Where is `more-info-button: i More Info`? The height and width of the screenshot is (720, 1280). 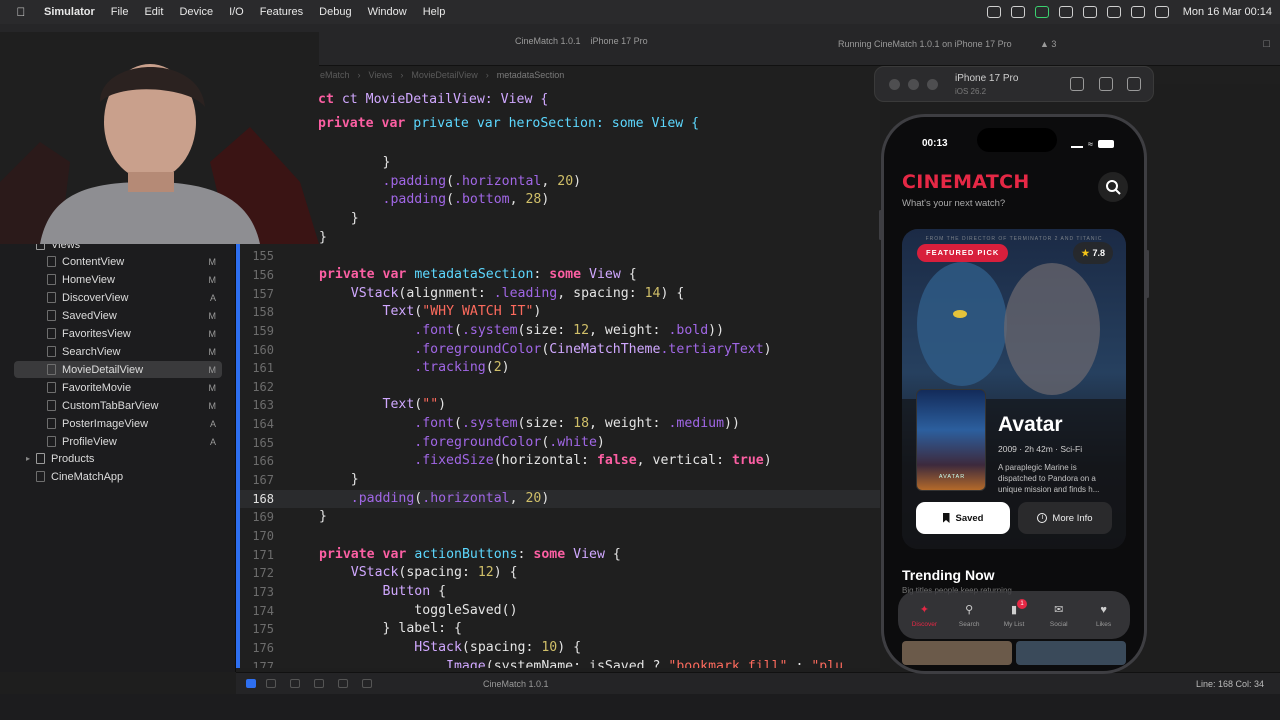
more-info-button: i More Info is located at coordinates (1065, 518).